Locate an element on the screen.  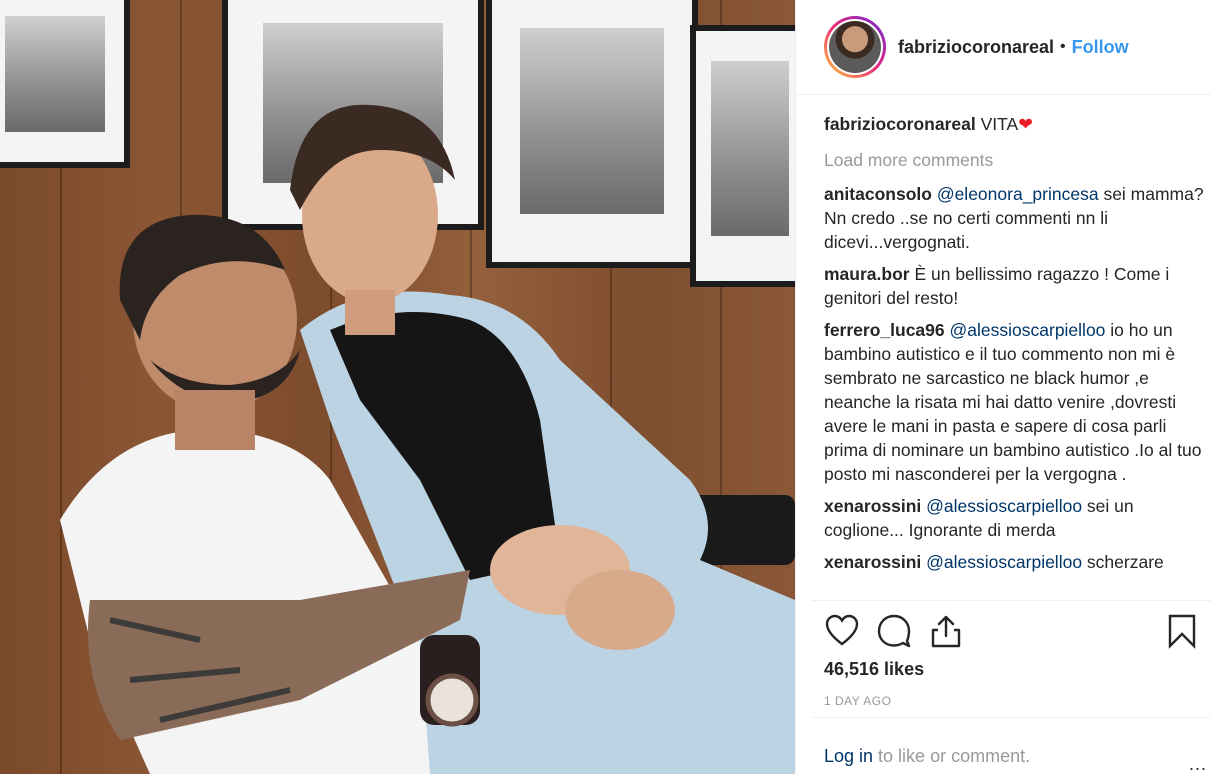
action-bar is located at coordinates (1011, 629).